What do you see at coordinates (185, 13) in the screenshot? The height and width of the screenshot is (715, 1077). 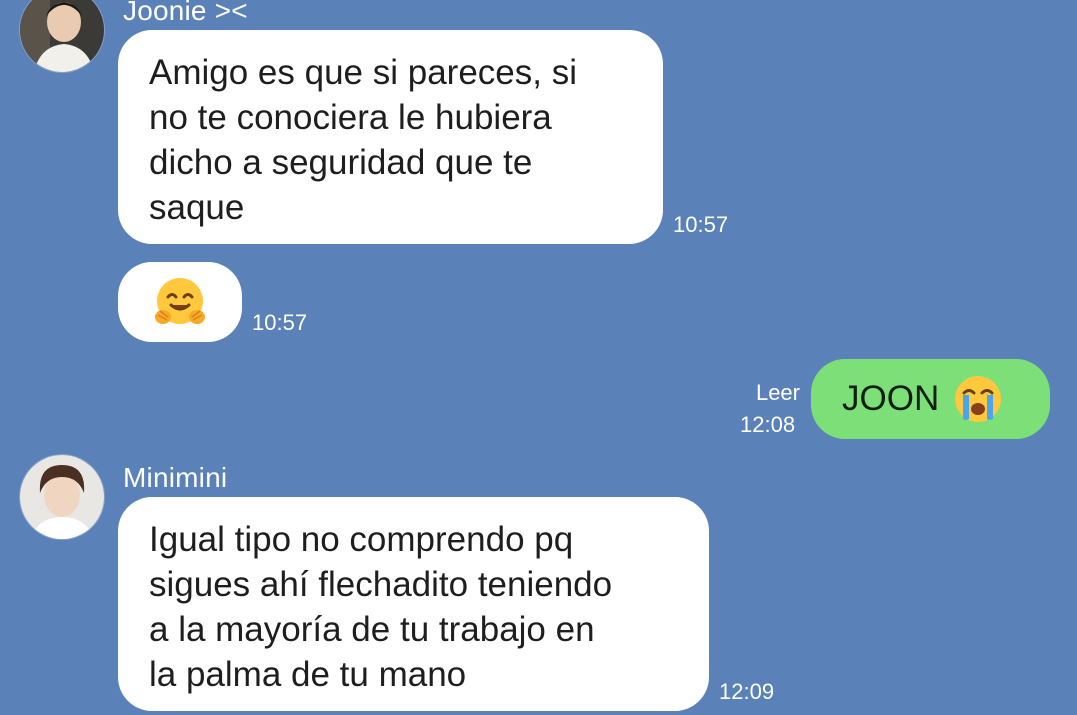 I see `sender-name-joonie: Joonie ><` at bounding box center [185, 13].